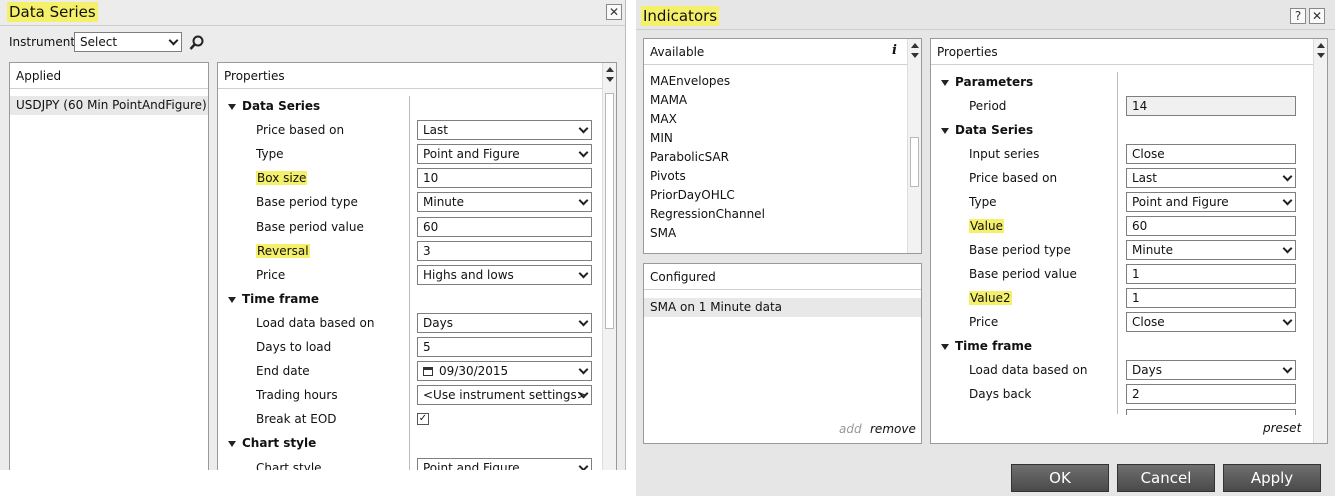 Image resolution: width=1335 pixels, height=496 pixels. I want to click on property-input: 2, so click(1211, 394).